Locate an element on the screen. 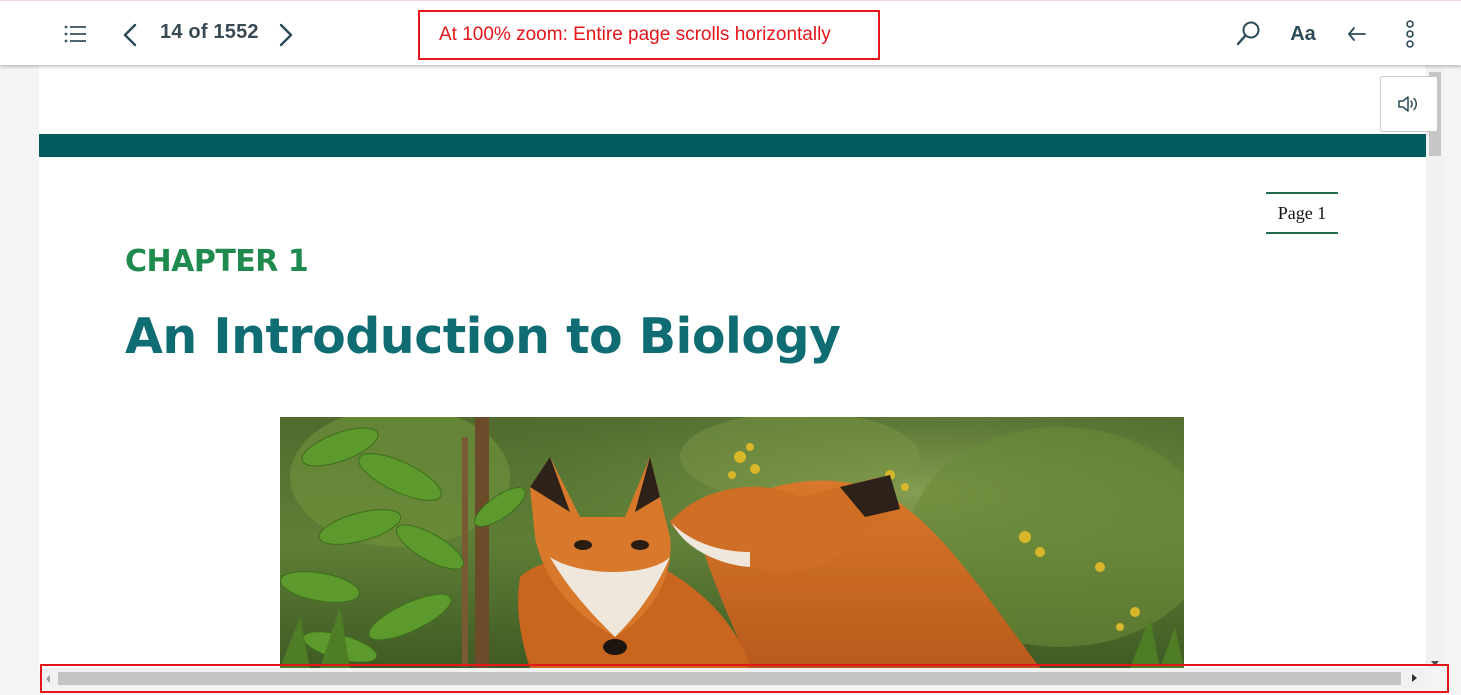  chapter-banner-bar is located at coordinates (732, 145).